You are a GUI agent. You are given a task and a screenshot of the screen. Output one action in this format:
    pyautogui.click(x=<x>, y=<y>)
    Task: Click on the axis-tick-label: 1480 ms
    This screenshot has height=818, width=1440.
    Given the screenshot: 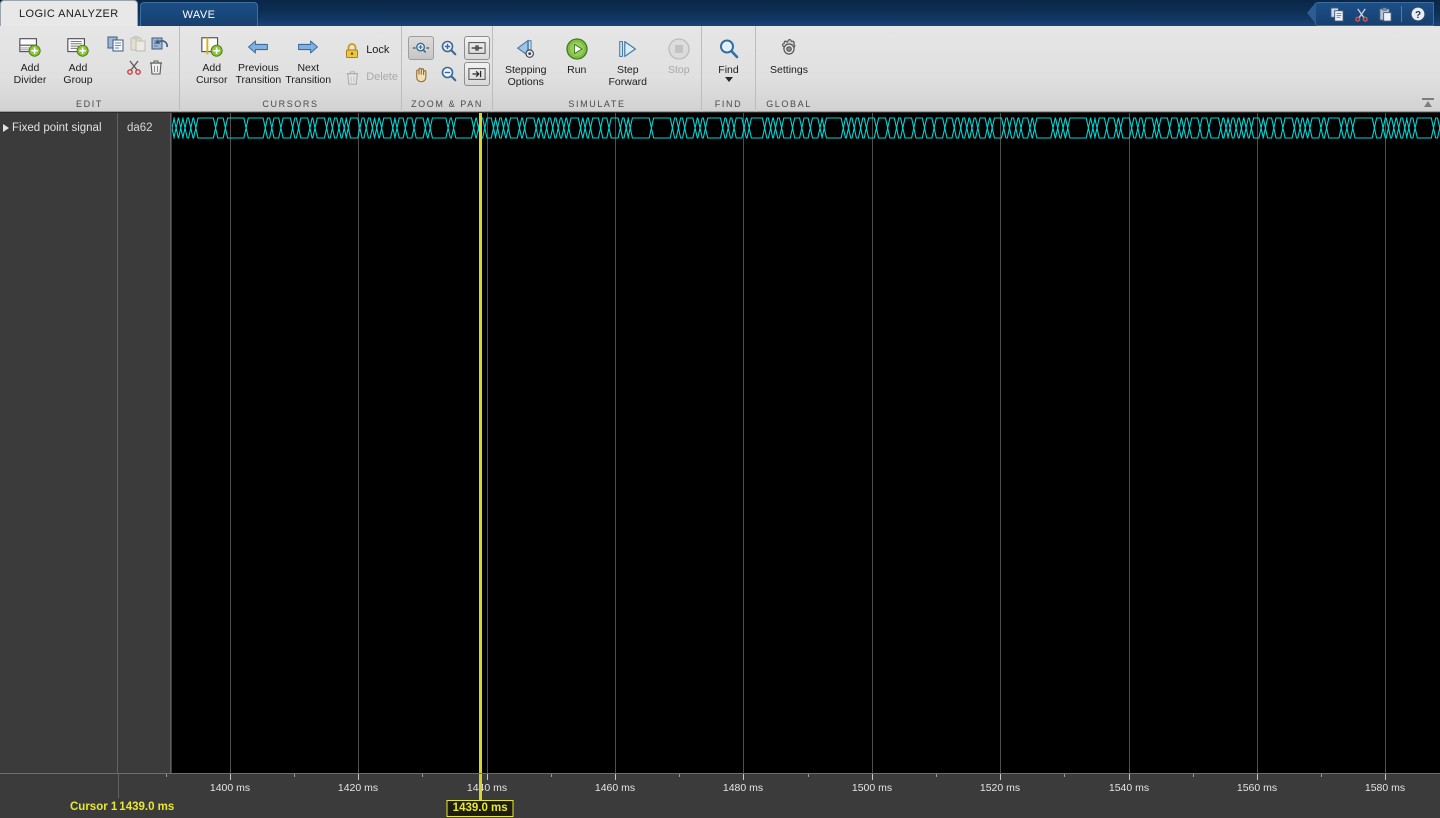 What is the action you would take?
    pyautogui.click(x=743, y=788)
    